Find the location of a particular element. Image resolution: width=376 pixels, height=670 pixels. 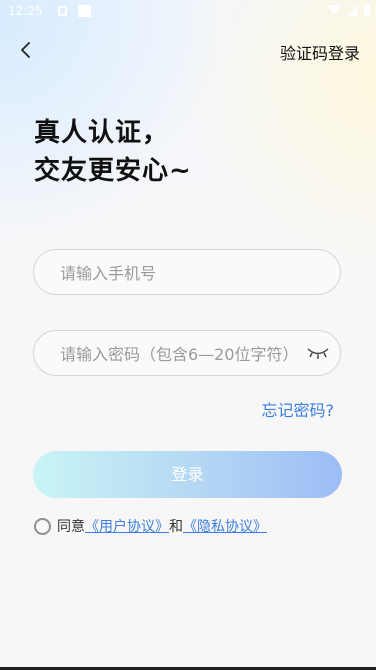

agreement-row: 同意 《用户协议》 和 《隐私协议》 is located at coordinates (150, 526).